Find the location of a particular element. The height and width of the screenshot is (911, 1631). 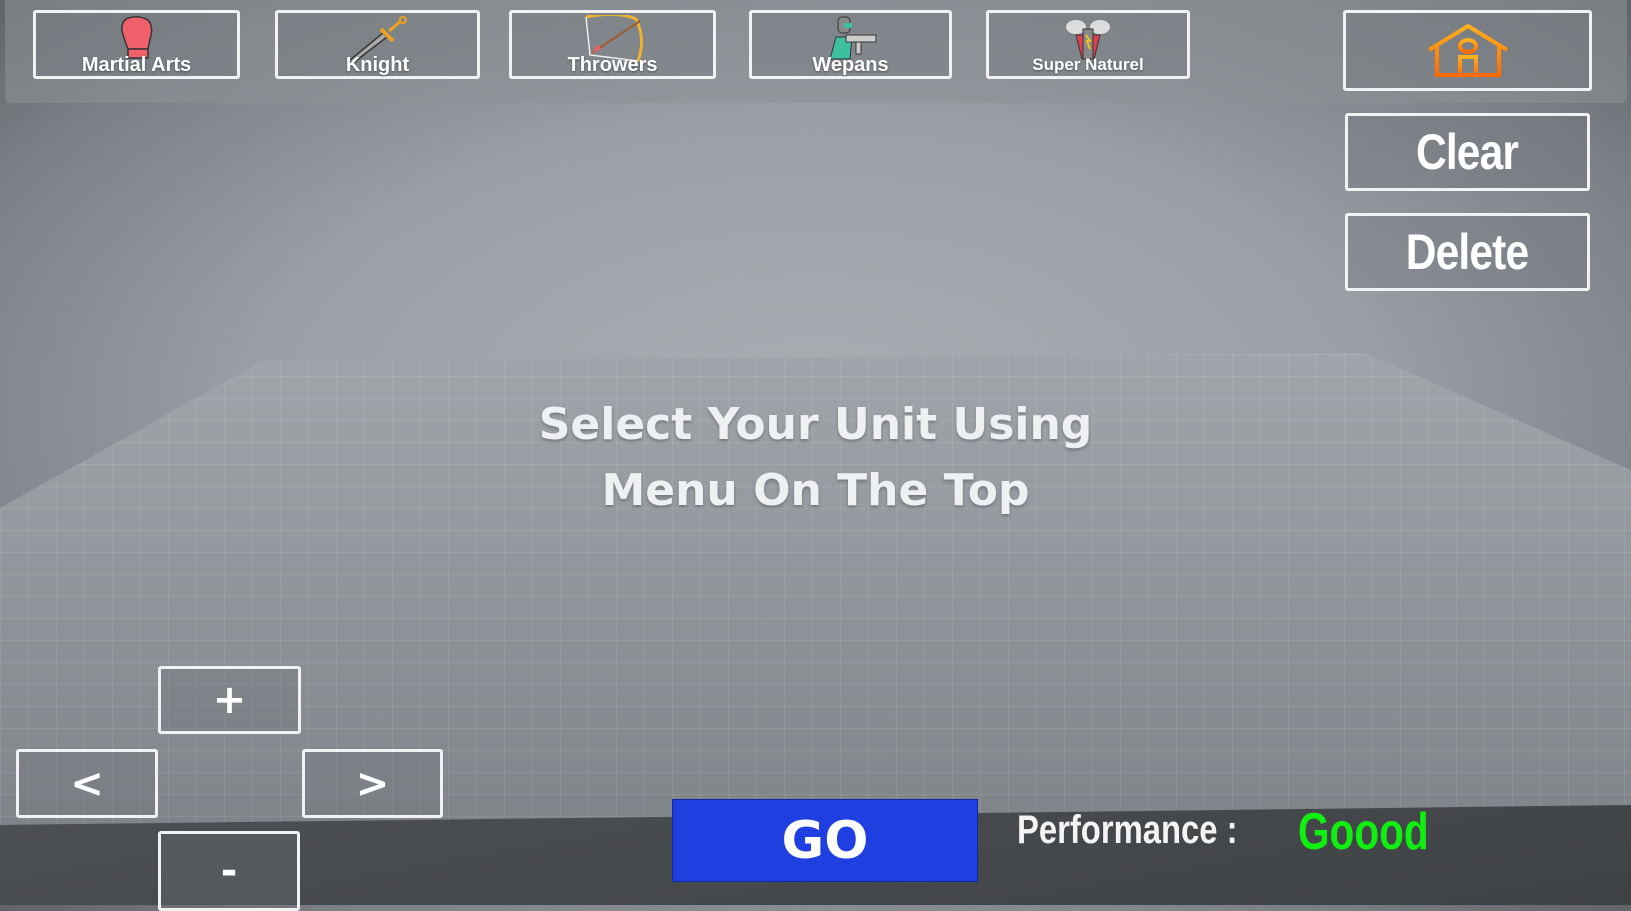

clear-button: Clear is located at coordinates (1467, 152).